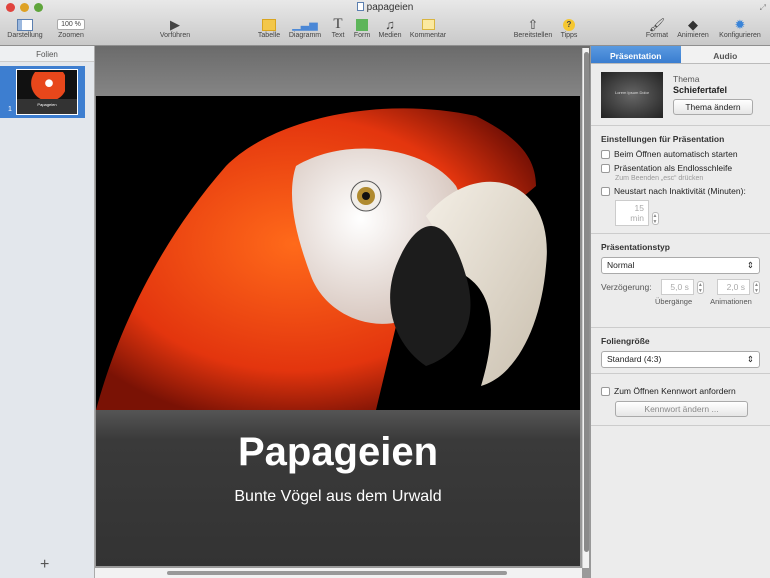 This screenshot has width=770, height=578. I want to click on text-button: T Text, so click(338, 27).